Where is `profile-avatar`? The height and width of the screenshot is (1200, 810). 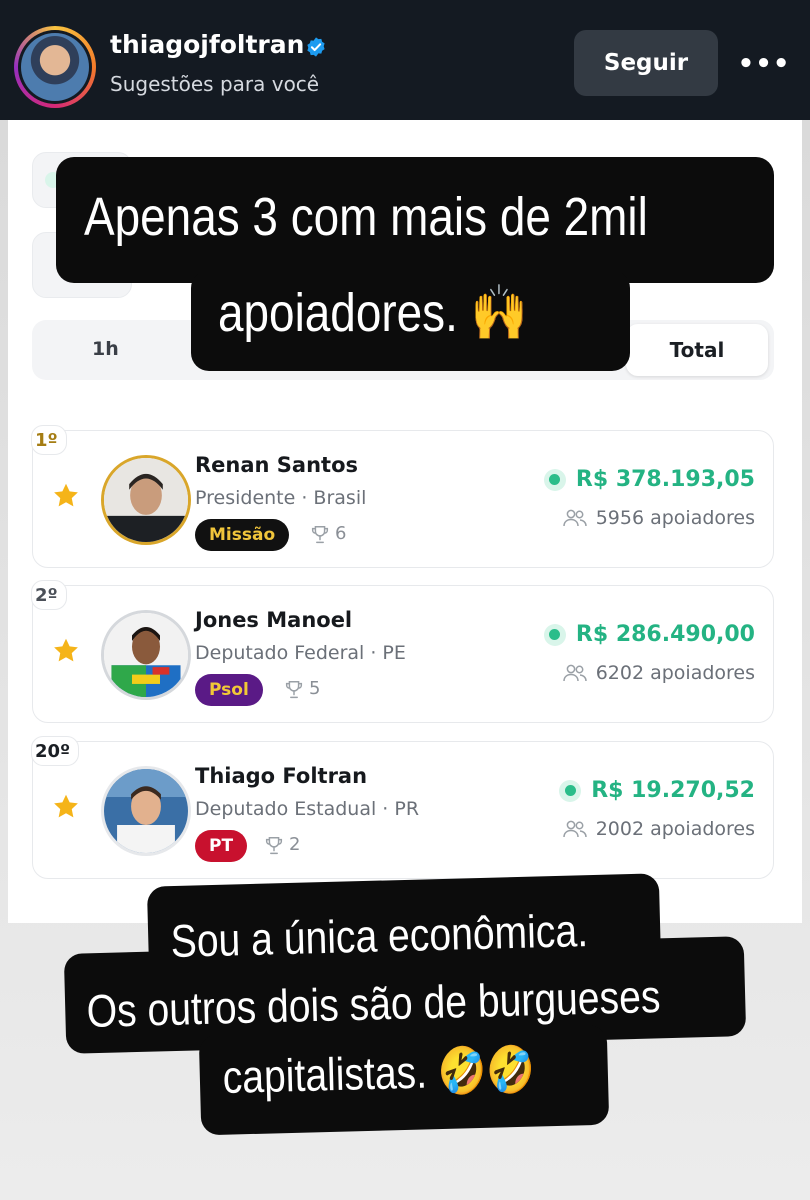
profile-avatar is located at coordinates (55, 67).